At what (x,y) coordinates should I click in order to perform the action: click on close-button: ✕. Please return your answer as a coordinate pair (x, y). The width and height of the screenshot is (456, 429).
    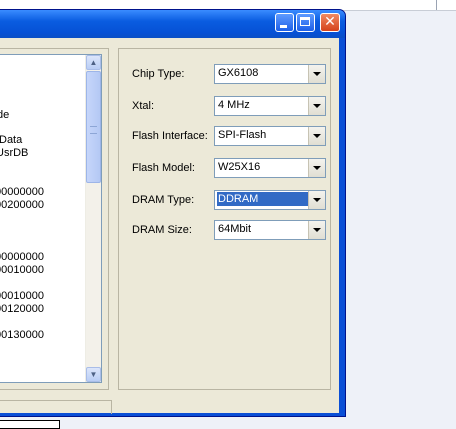
    Looking at the image, I should click on (330, 22).